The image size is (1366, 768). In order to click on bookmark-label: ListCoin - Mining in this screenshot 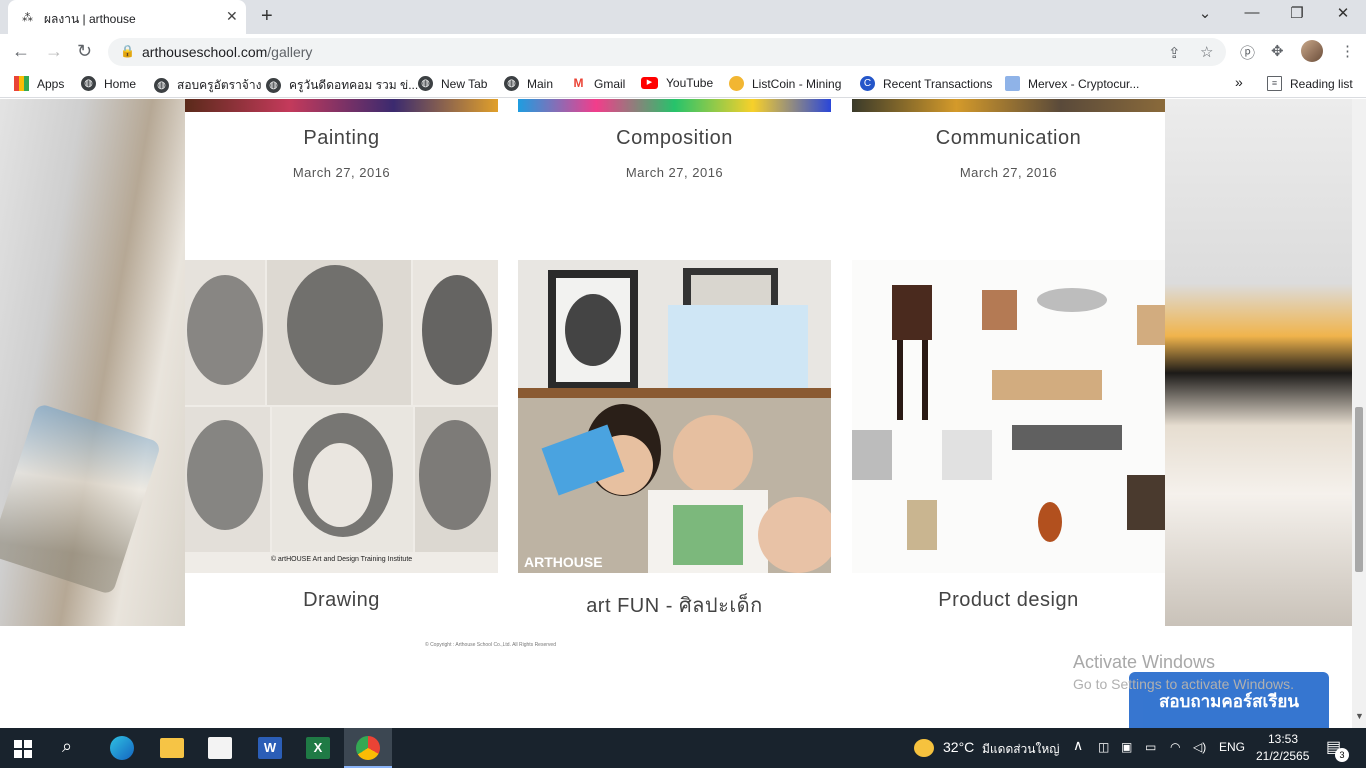, I will do `click(797, 83)`.